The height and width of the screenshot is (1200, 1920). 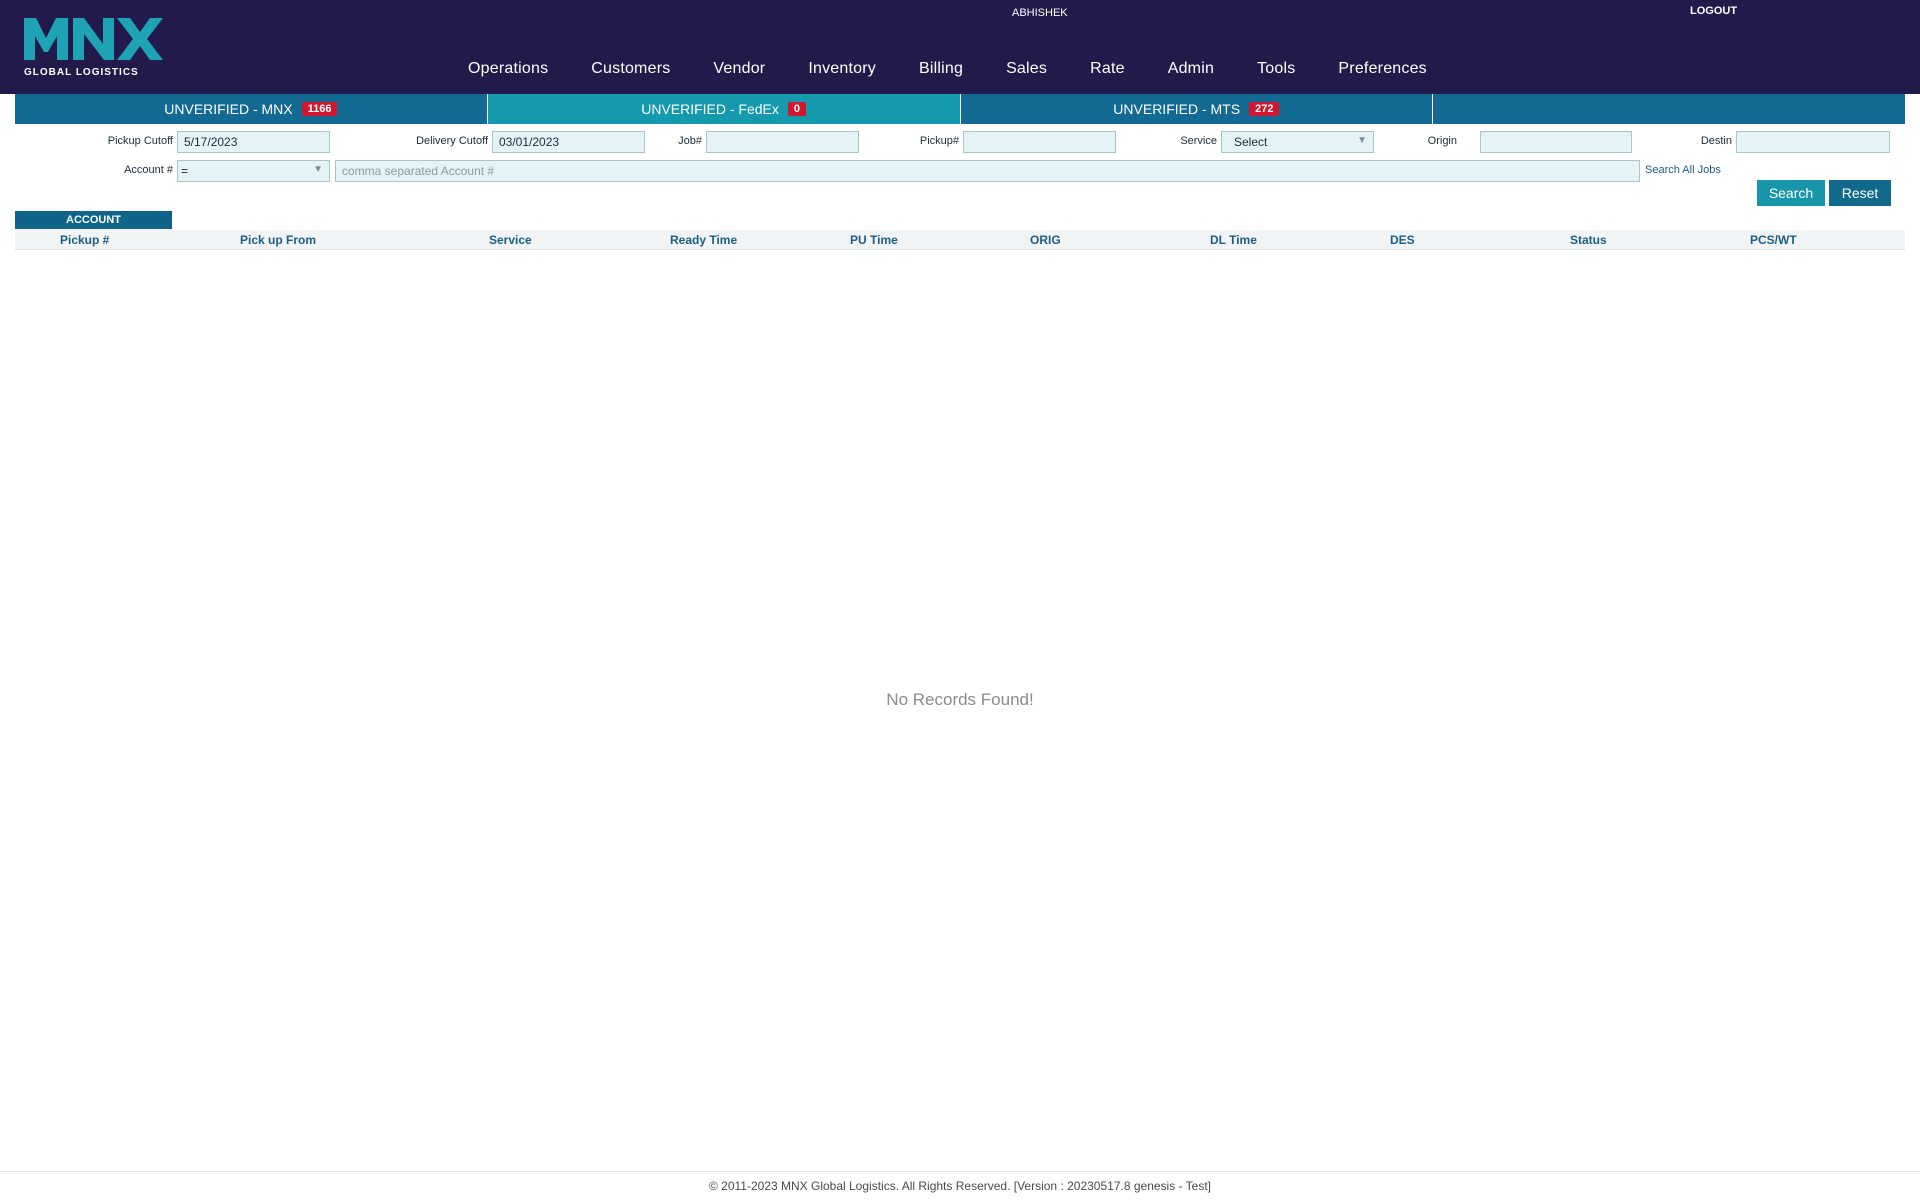 What do you see at coordinates (1716, 141) in the screenshot?
I see `destin-label: Destin` at bounding box center [1716, 141].